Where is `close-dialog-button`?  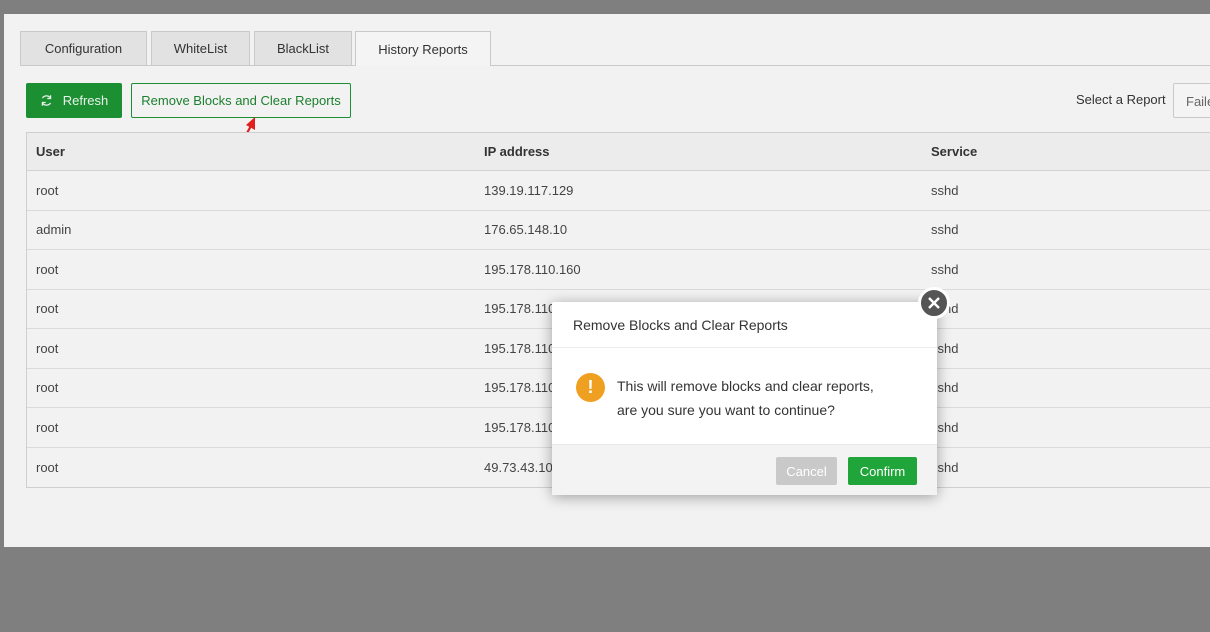
close-dialog-button is located at coordinates (934, 303).